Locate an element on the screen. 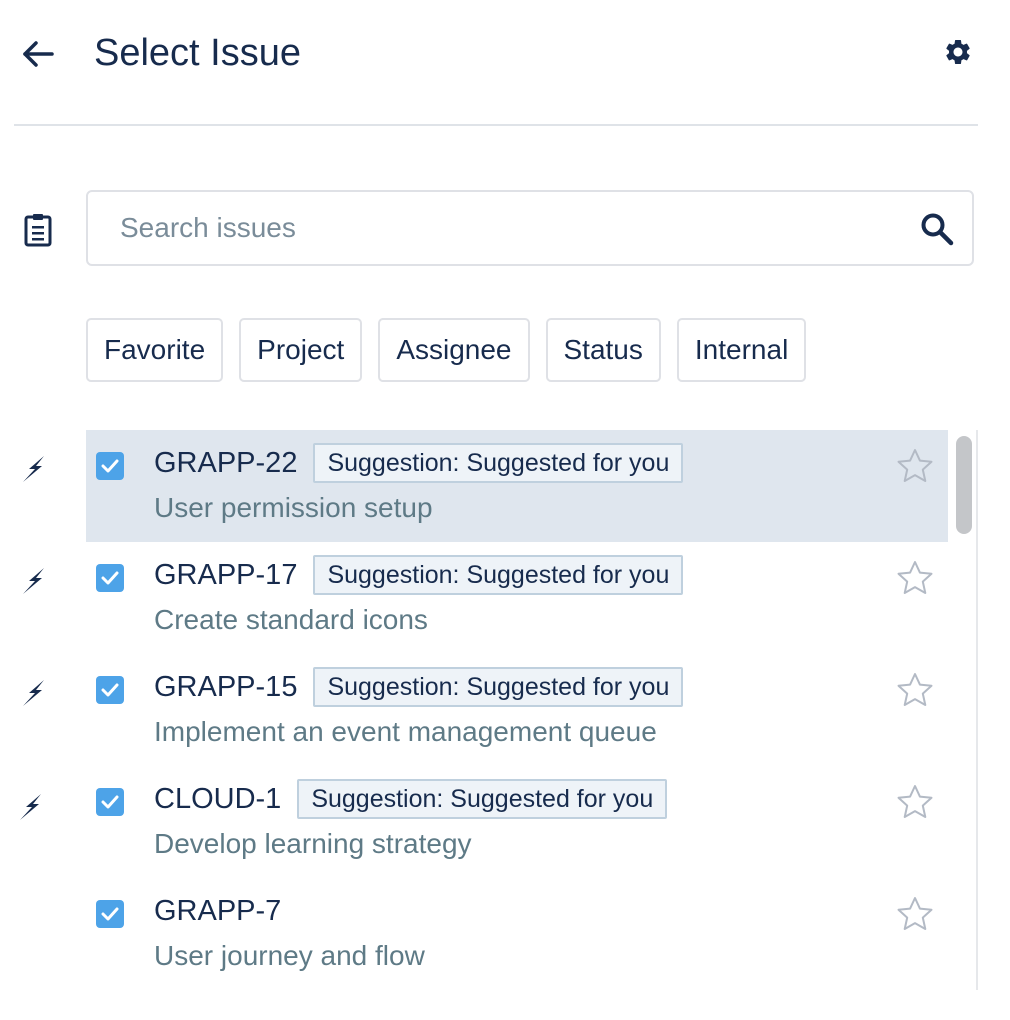 This screenshot has width=1010, height=1020. settings-button is located at coordinates (958, 52).